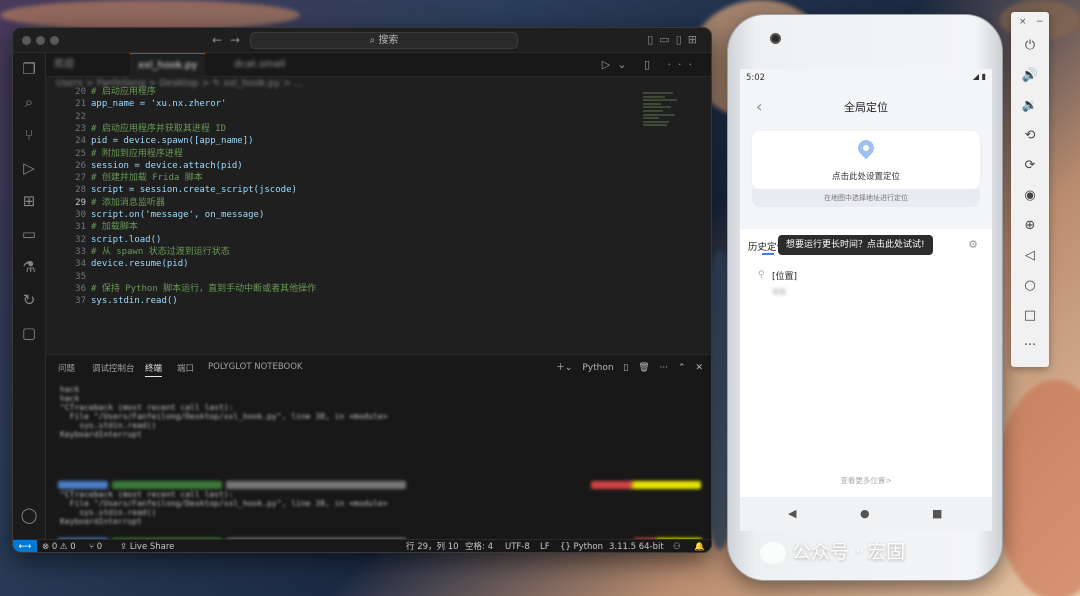 This screenshot has width=1080, height=596. I want to click on editor-actions: ▷⌄ ▯ ···, so click(650, 64).